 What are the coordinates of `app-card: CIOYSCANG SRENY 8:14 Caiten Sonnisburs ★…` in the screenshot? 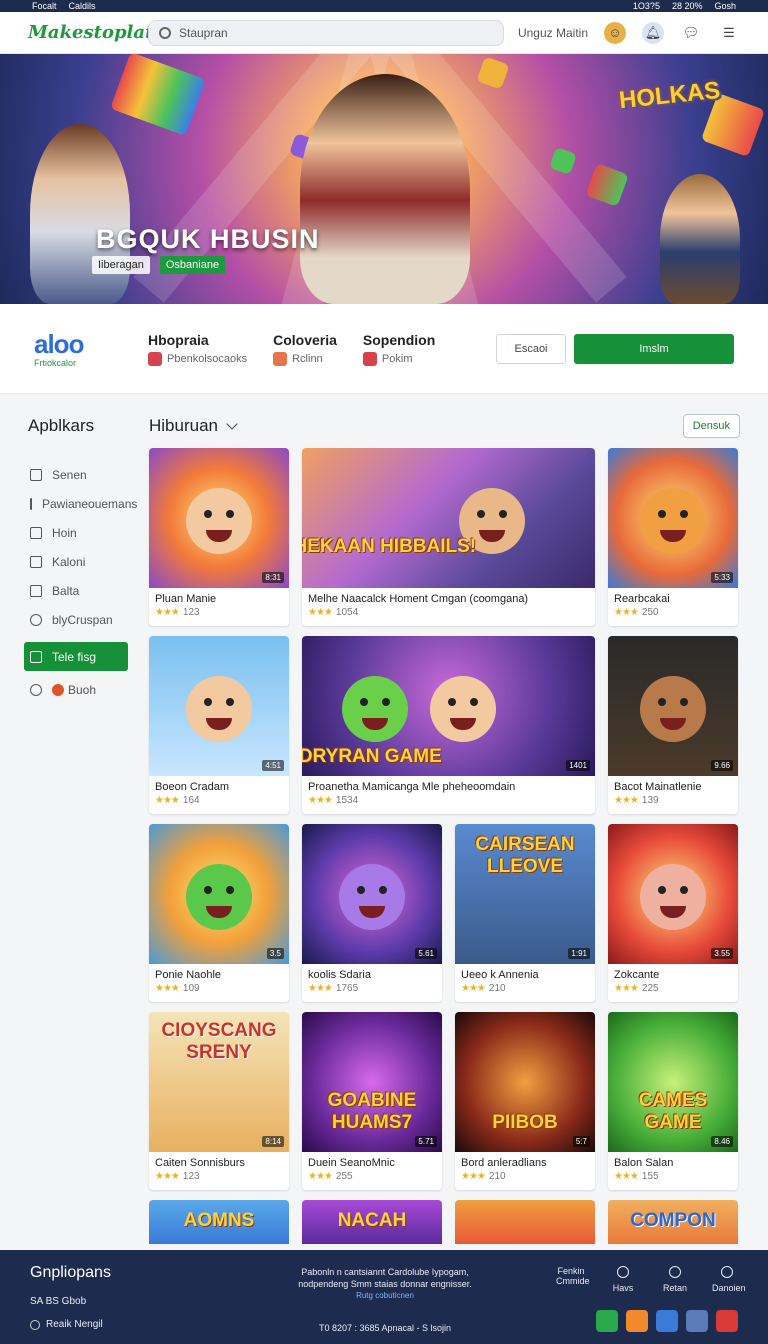 It's located at (219, 1101).